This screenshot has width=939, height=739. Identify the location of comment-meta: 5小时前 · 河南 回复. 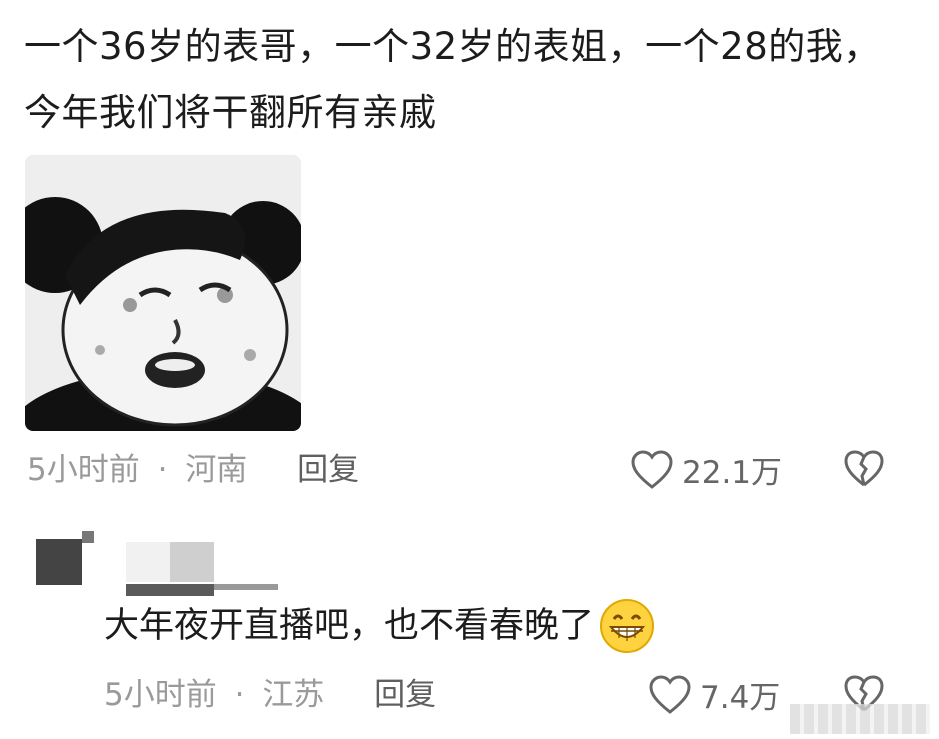
(193, 470).